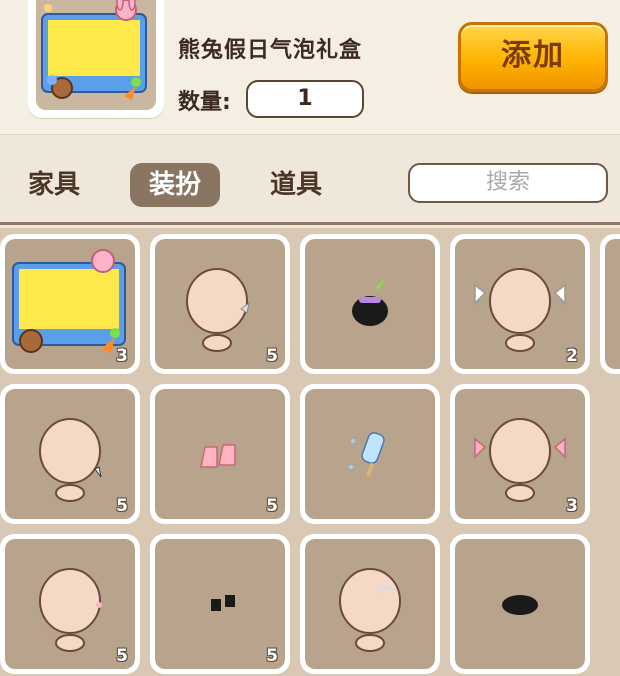 This screenshot has height=676, width=620. Describe the element at coordinates (270, 50) in the screenshot. I see `item-name: 熊兔假日气泡礼盒` at that location.